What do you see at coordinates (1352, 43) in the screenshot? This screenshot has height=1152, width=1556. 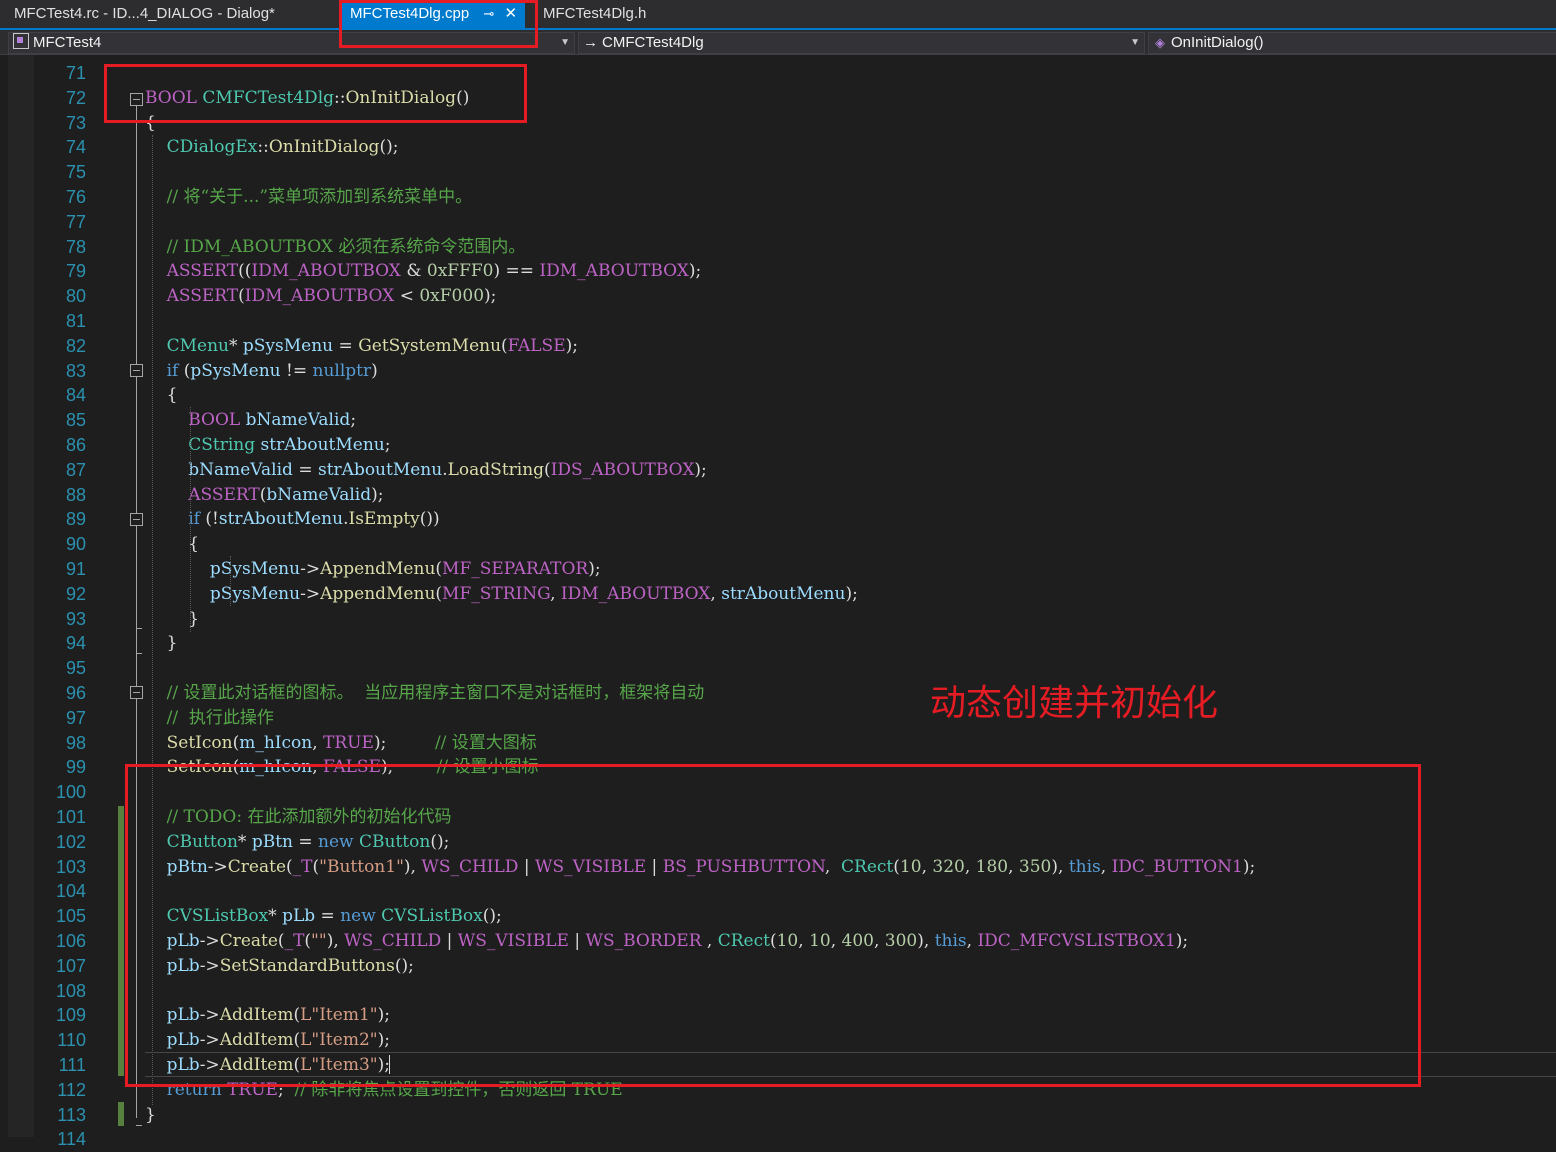 I see `member-dropdown: ◈ OnInitDialog()` at bounding box center [1352, 43].